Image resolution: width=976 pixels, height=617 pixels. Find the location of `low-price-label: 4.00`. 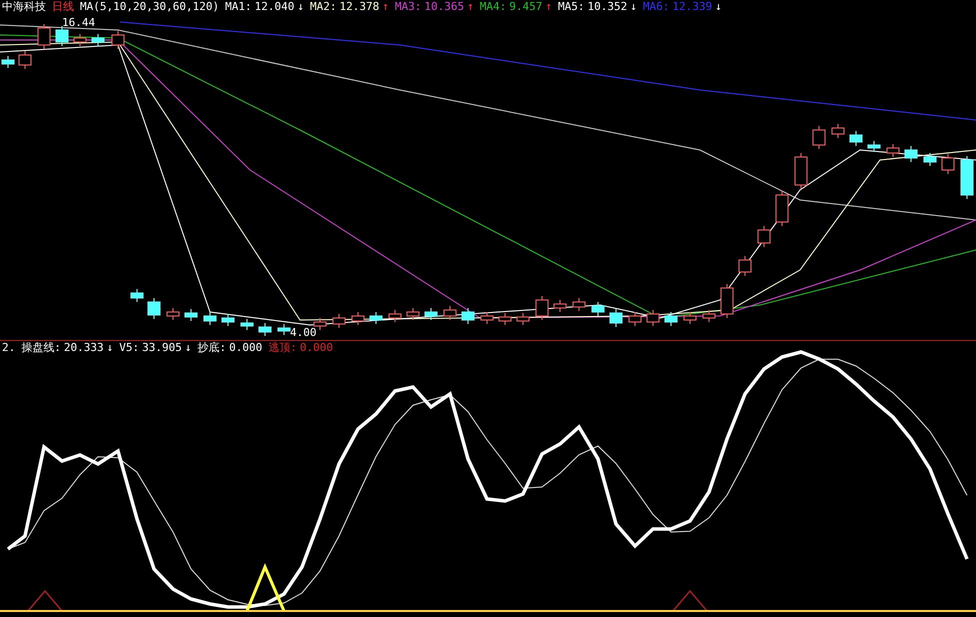

low-price-label: 4.00 is located at coordinates (303, 332).